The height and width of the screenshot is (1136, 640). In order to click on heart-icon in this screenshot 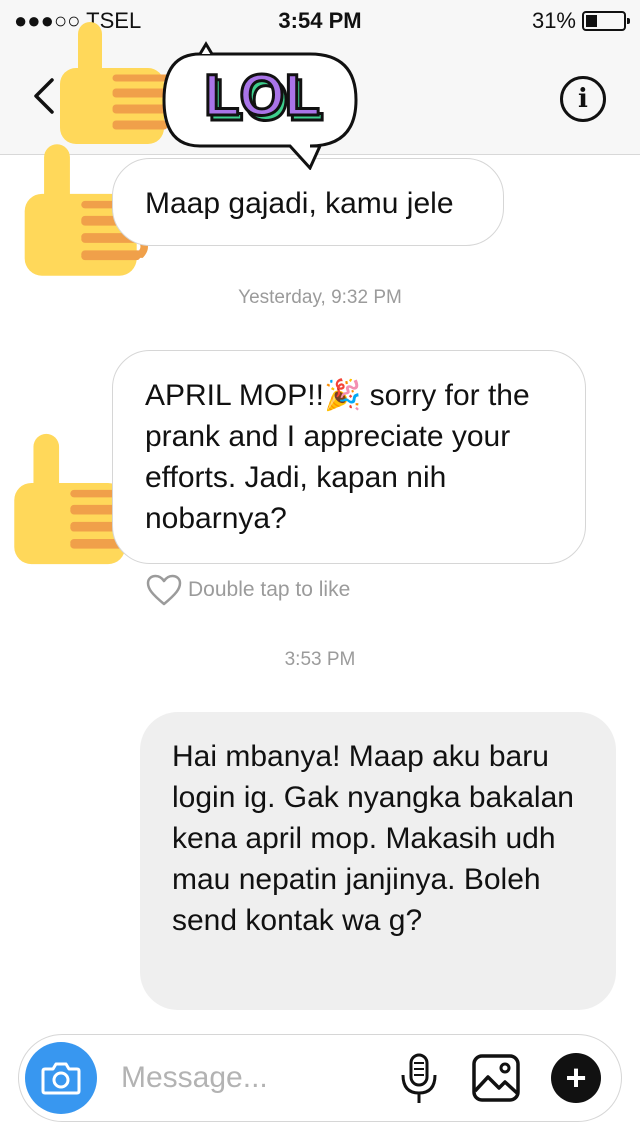, I will do `click(164, 590)`.